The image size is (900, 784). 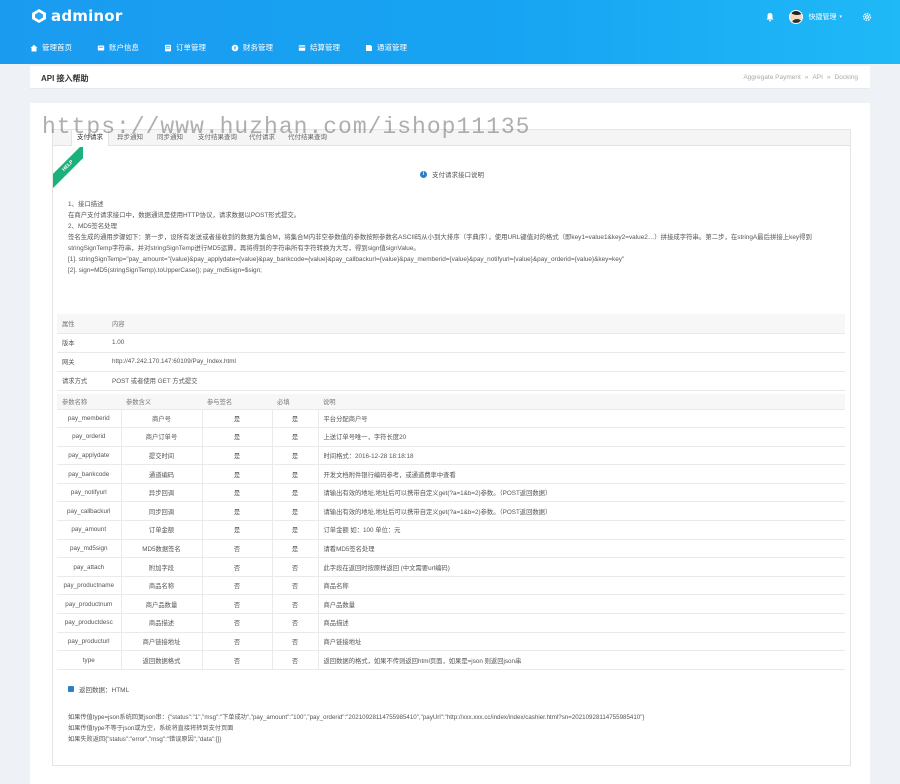 I want to click on nav-label: 财务管理, so click(x=258, y=47).